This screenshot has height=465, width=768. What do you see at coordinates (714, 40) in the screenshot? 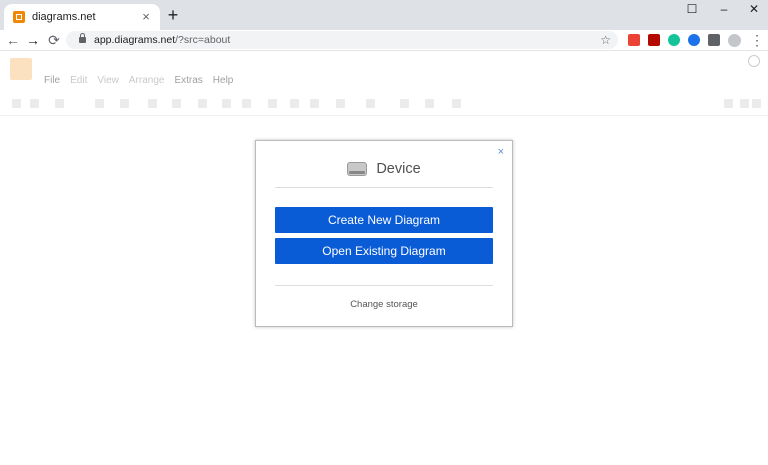
I see `puzzle-extension-icon` at bounding box center [714, 40].